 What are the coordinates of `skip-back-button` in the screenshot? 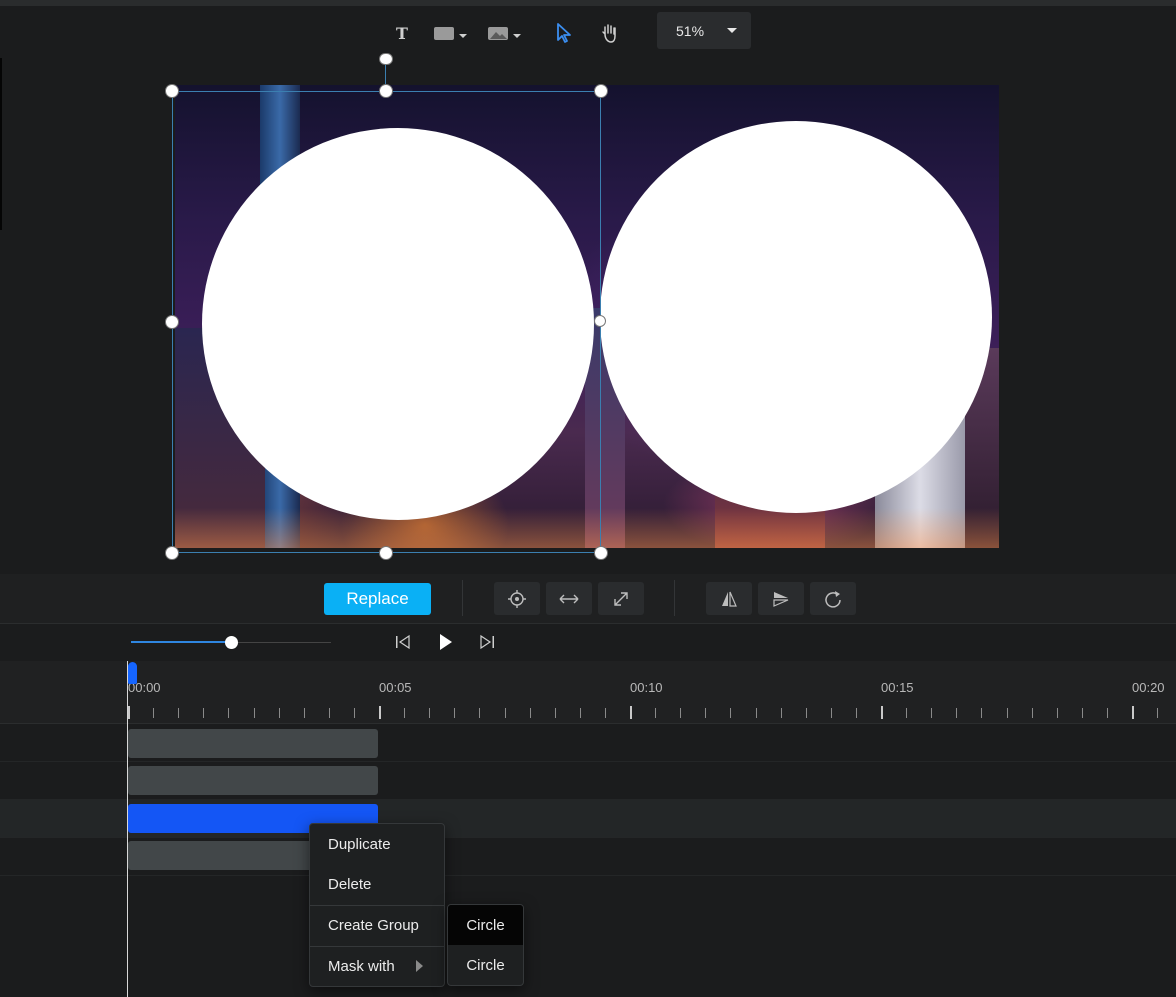 It's located at (403, 642).